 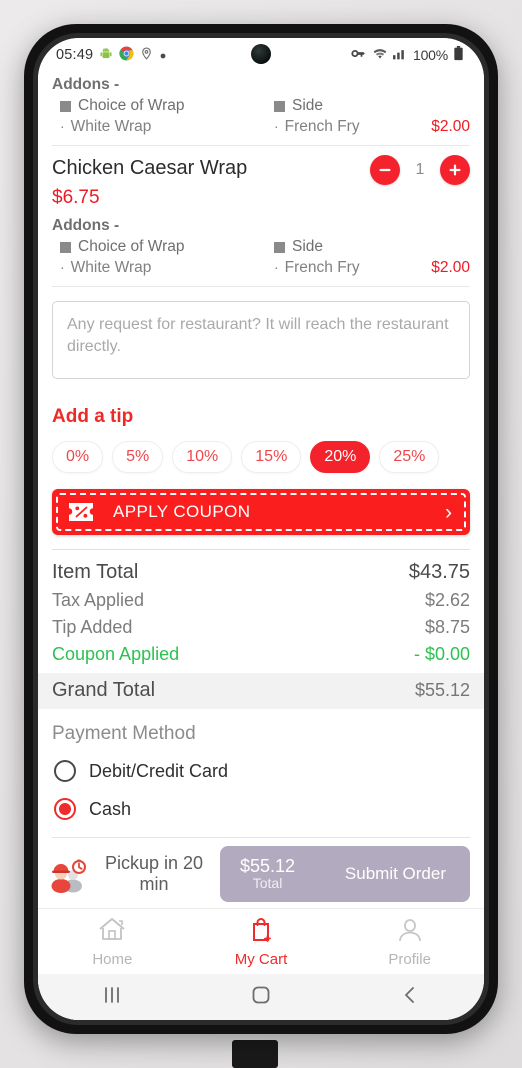 I want to click on addon-group-title: Side, so click(x=368, y=106).